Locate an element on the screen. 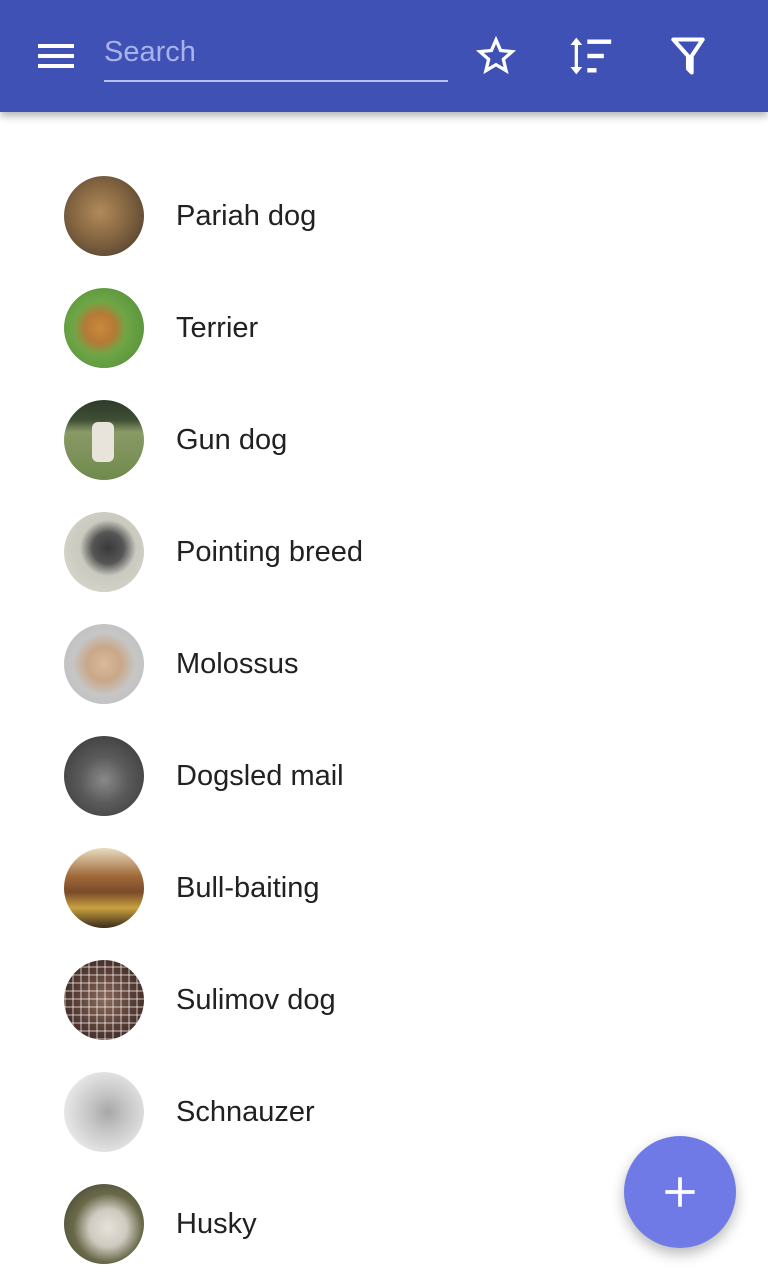 Image resolution: width=768 pixels, height=1280 pixels. list-item-label: Molossus is located at coordinates (237, 664).